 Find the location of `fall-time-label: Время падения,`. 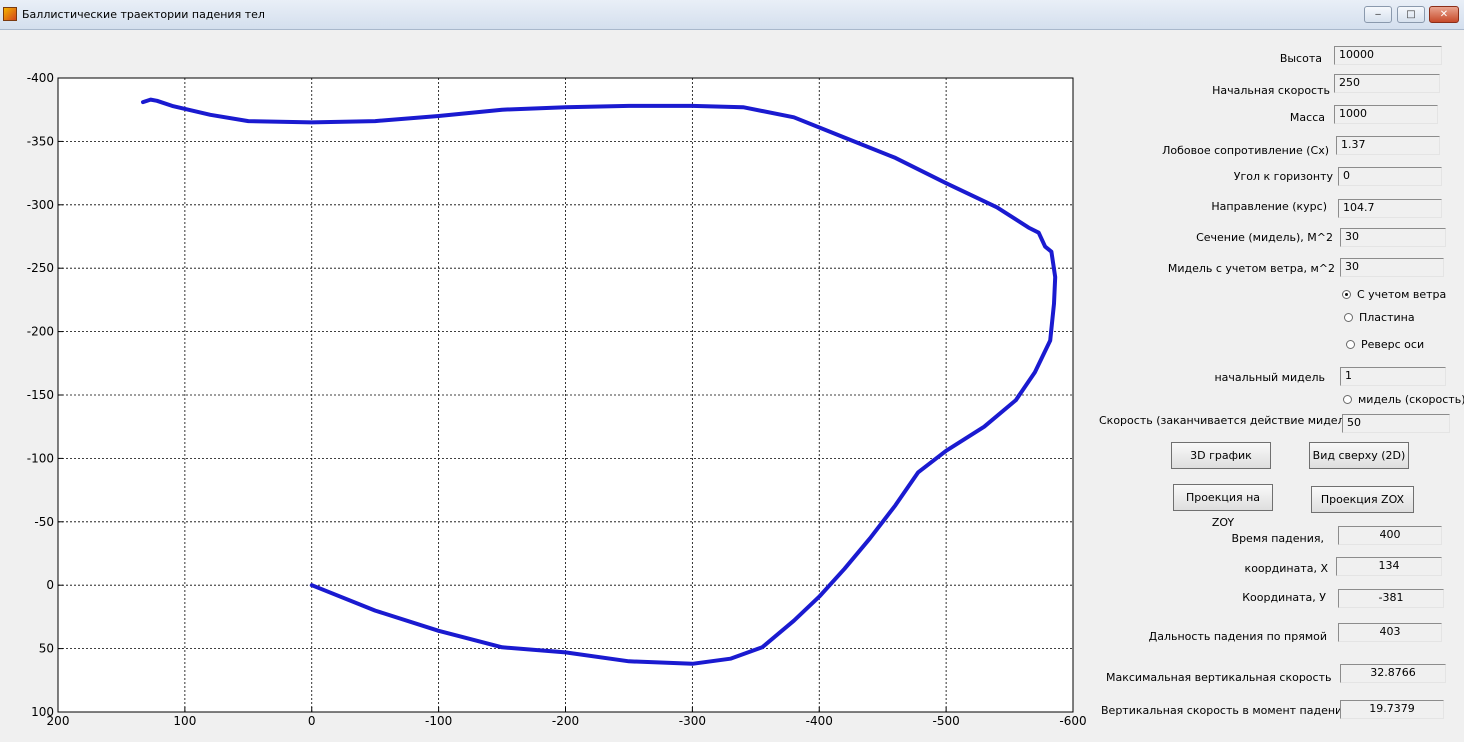

fall-time-label: Время падения, is located at coordinates (1277, 538).